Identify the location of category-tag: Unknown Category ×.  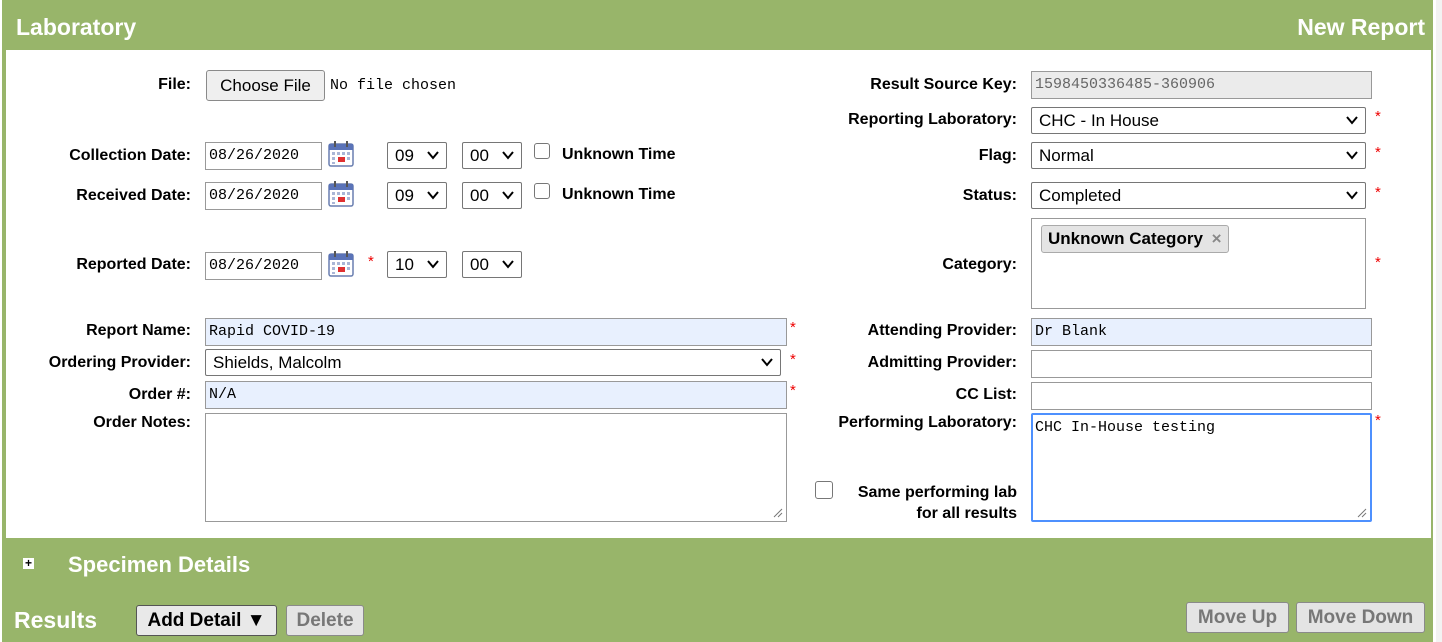
(1135, 239).